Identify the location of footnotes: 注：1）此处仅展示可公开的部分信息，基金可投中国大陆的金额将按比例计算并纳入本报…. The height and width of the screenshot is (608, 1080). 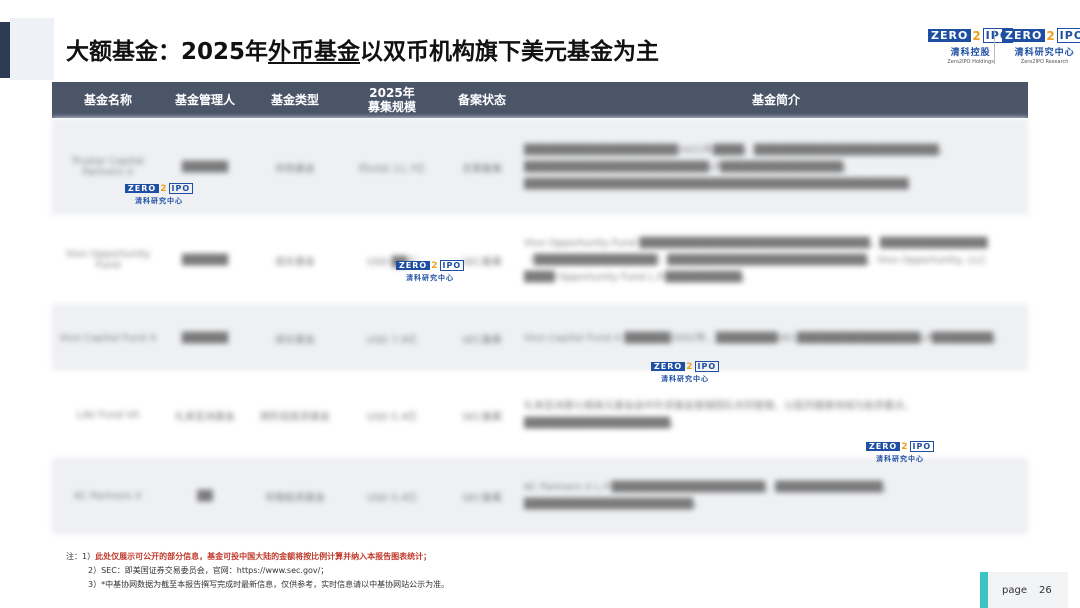
(257, 571).